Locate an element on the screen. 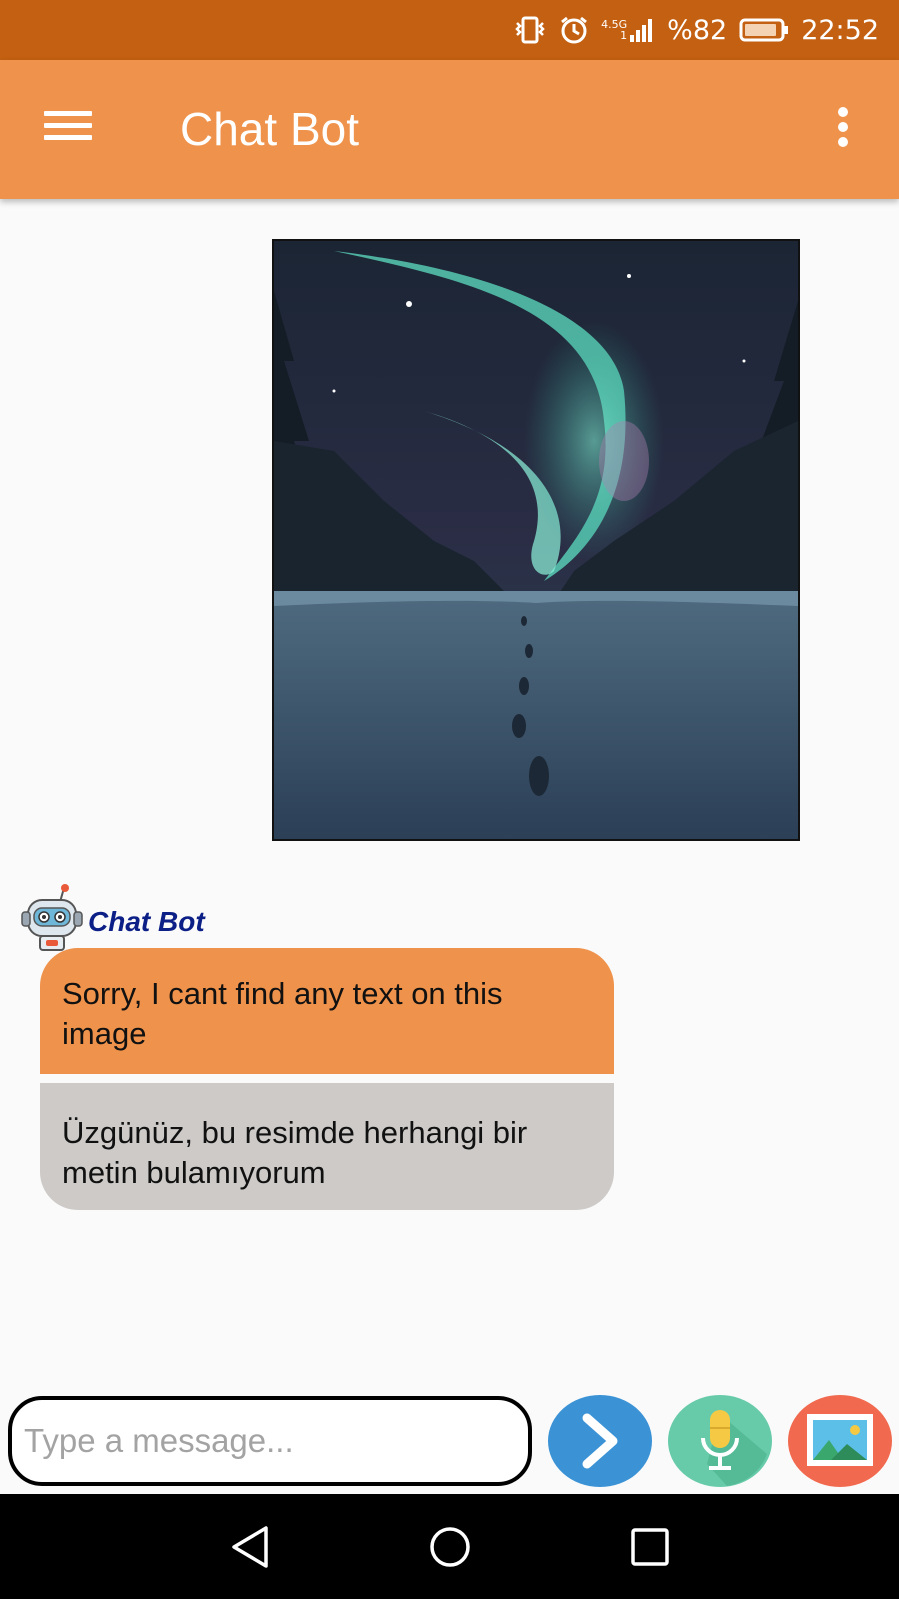 The height and width of the screenshot is (1599, 899). gallery-button is located at coordinates (840, 1441).